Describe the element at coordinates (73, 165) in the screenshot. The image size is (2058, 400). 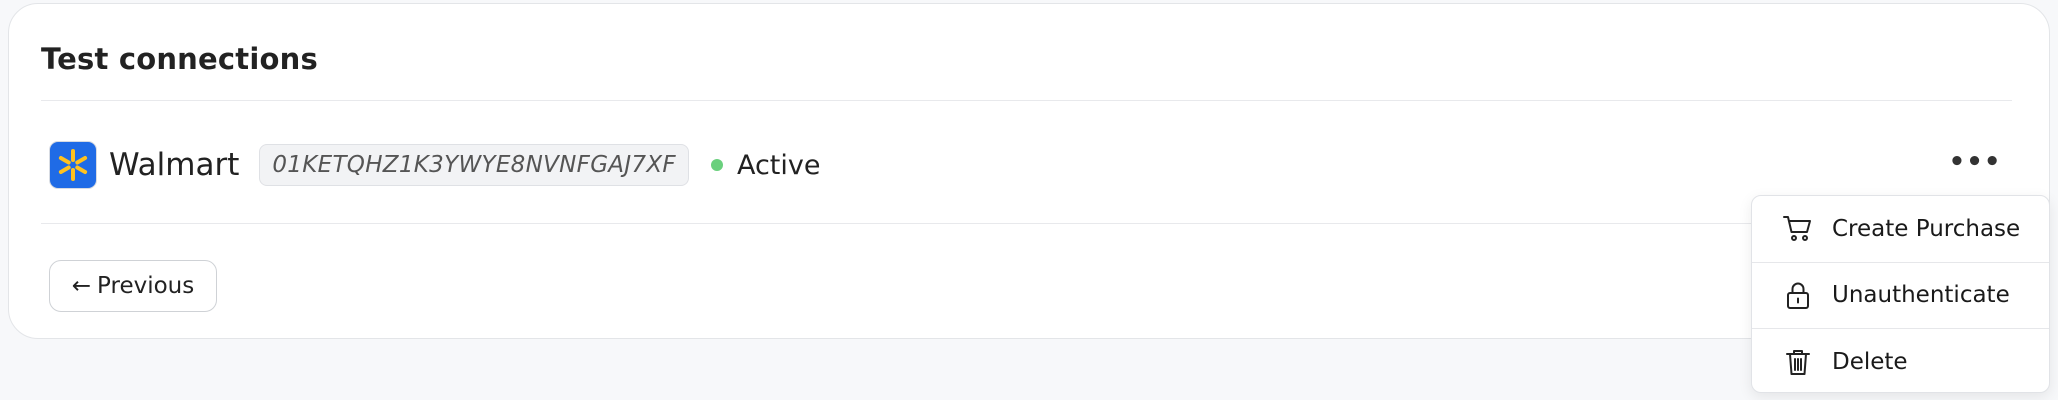
I see `walmart-spark-icon` at that location.